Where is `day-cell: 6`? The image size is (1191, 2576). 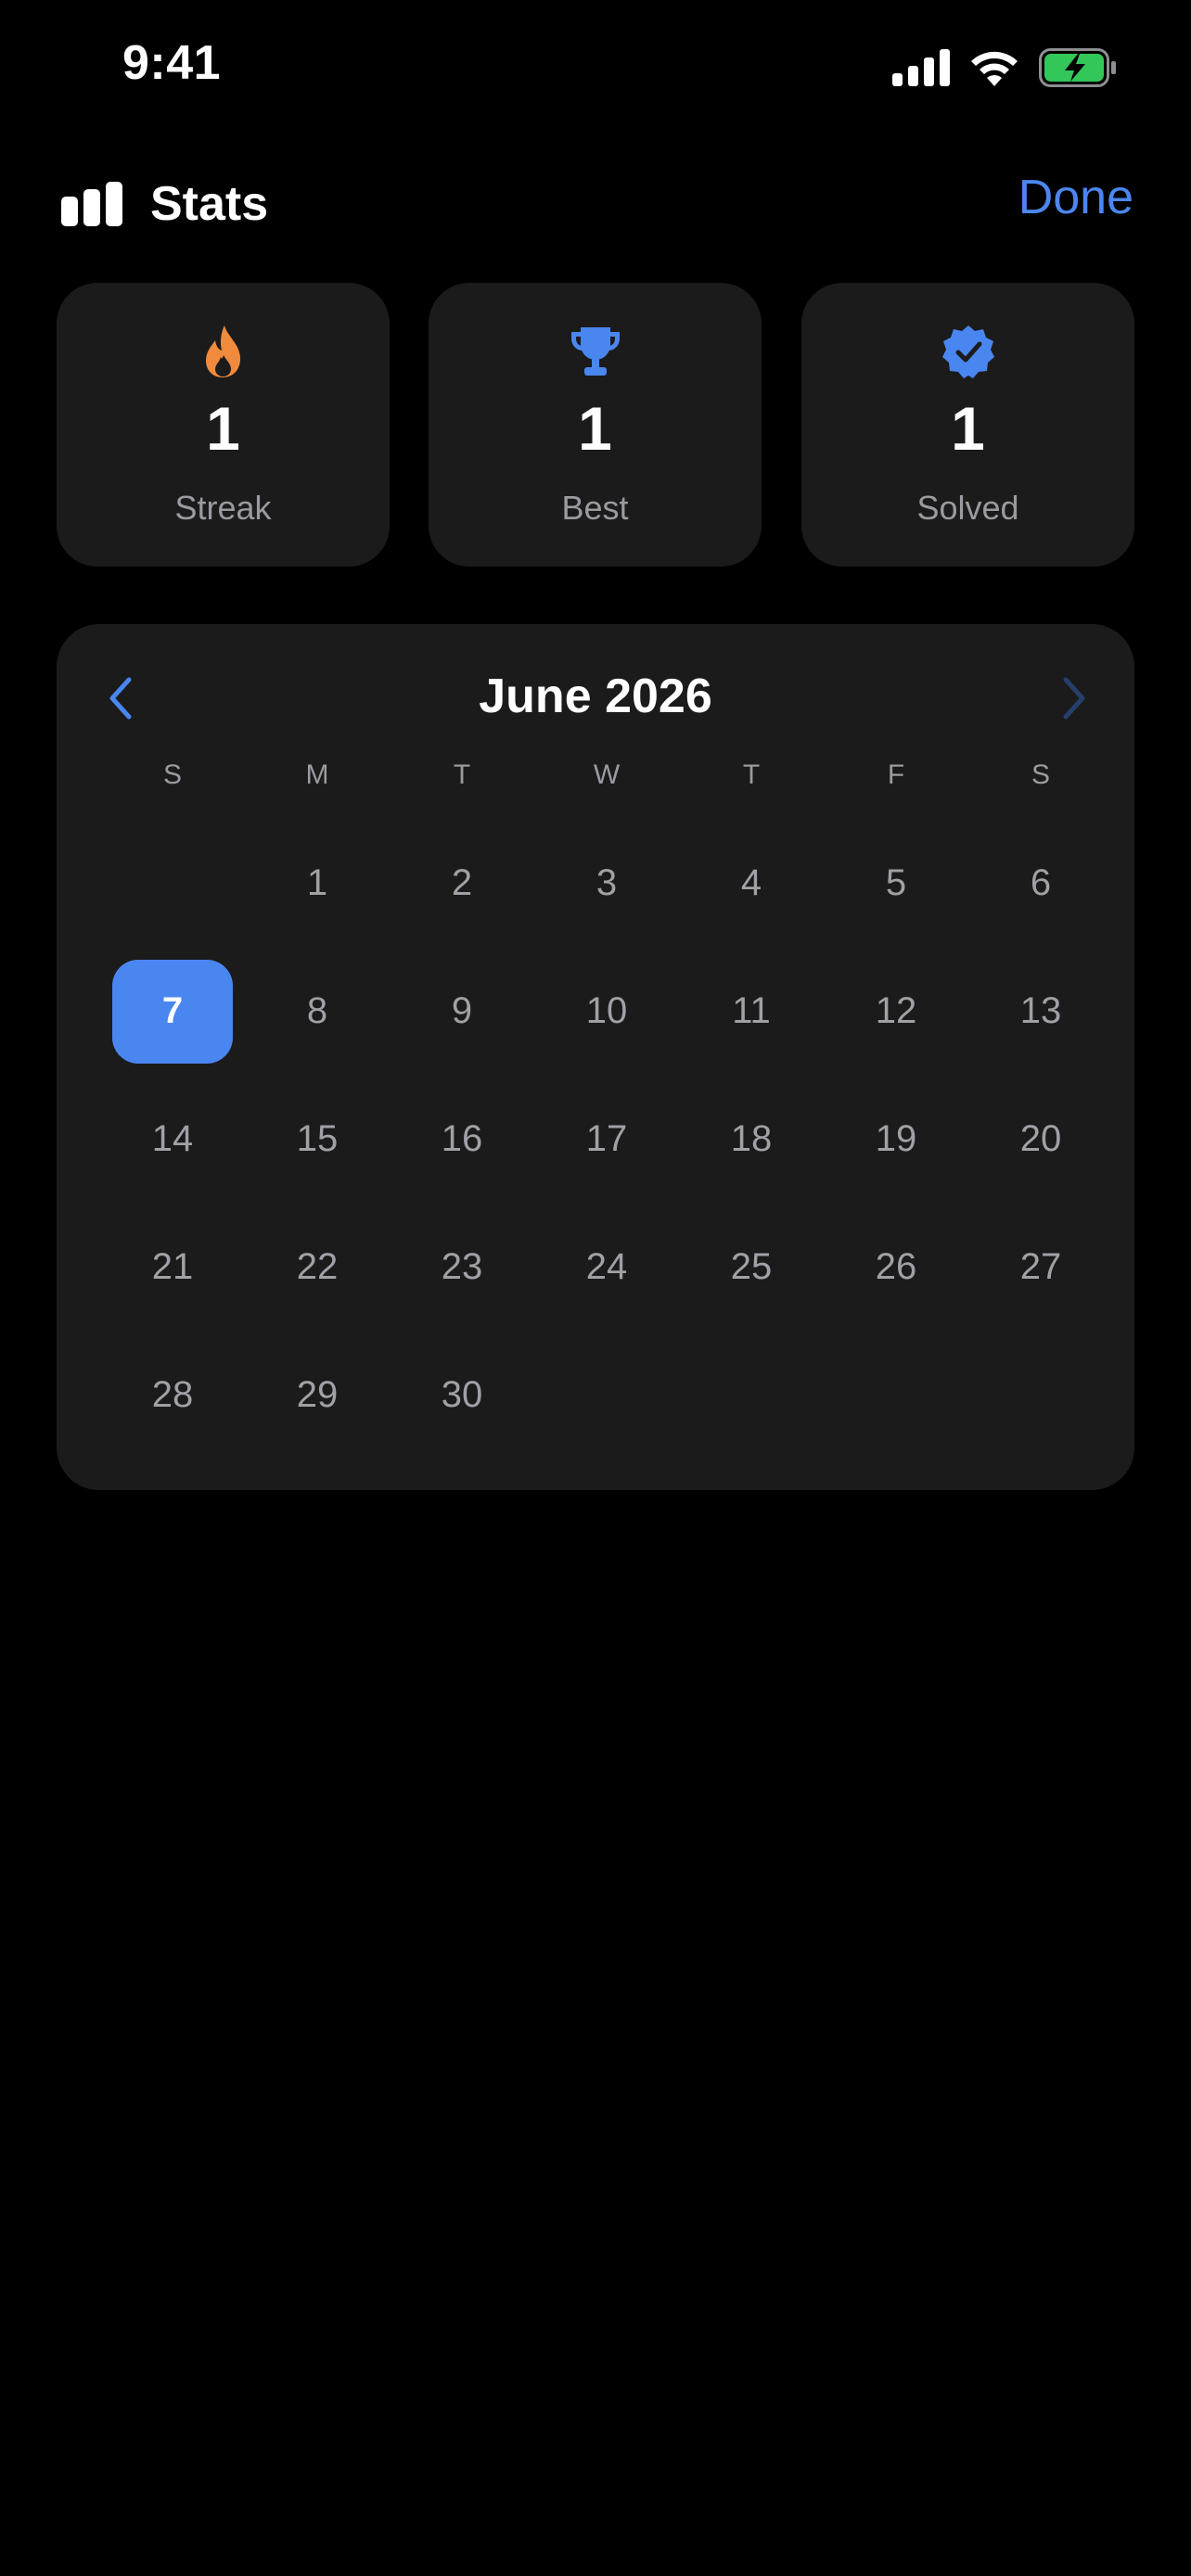
day-cell: 6 is located at coordinates (1040, 883).